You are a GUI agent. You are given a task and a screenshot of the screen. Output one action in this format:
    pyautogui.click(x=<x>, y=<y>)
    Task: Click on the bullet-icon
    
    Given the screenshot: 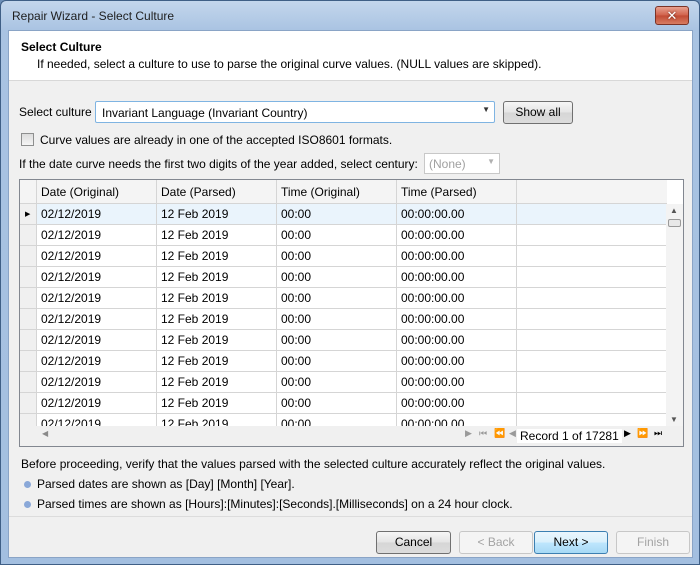 What is the action you would take?
    pyautogui.click(x=27, y=484)
    